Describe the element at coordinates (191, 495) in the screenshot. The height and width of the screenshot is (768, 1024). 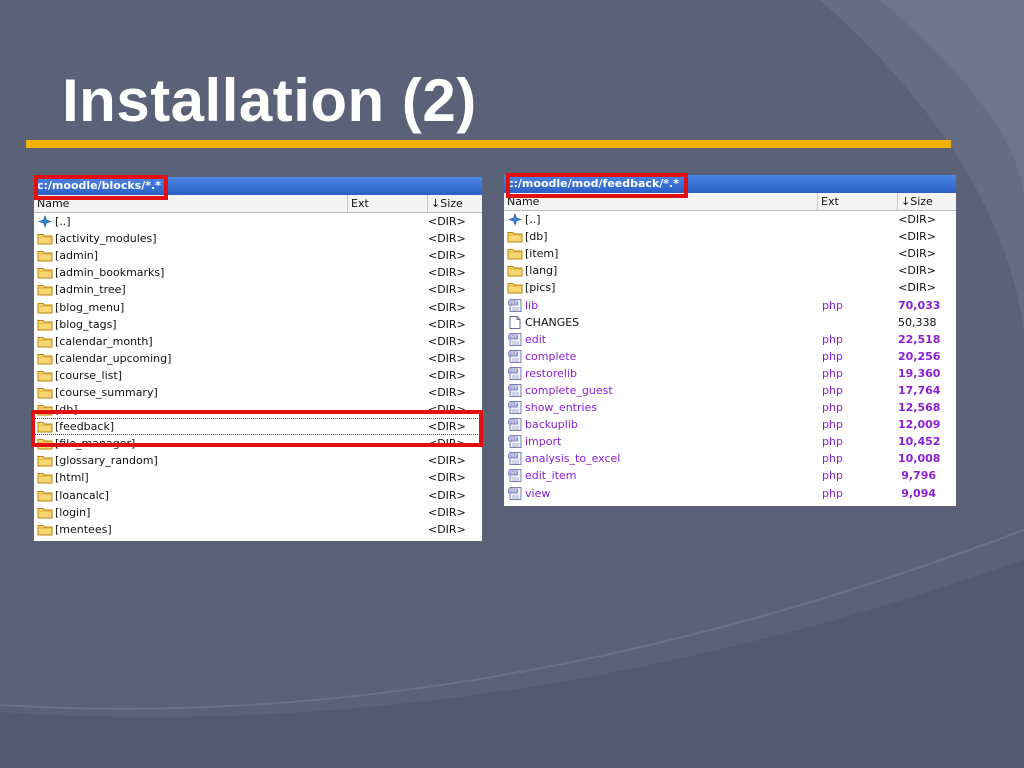
I see `file-name-cell: [loancalc]` at that location.